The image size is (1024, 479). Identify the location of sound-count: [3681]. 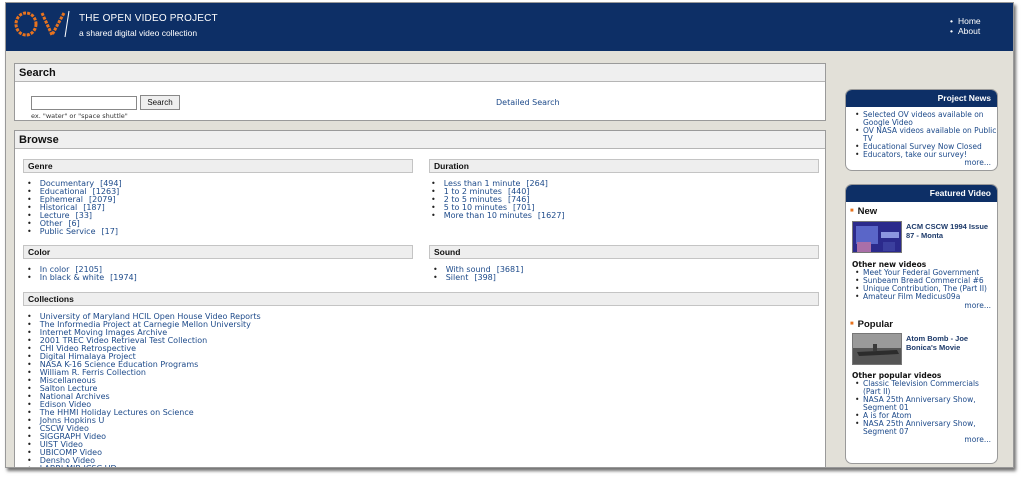
(510, 269).